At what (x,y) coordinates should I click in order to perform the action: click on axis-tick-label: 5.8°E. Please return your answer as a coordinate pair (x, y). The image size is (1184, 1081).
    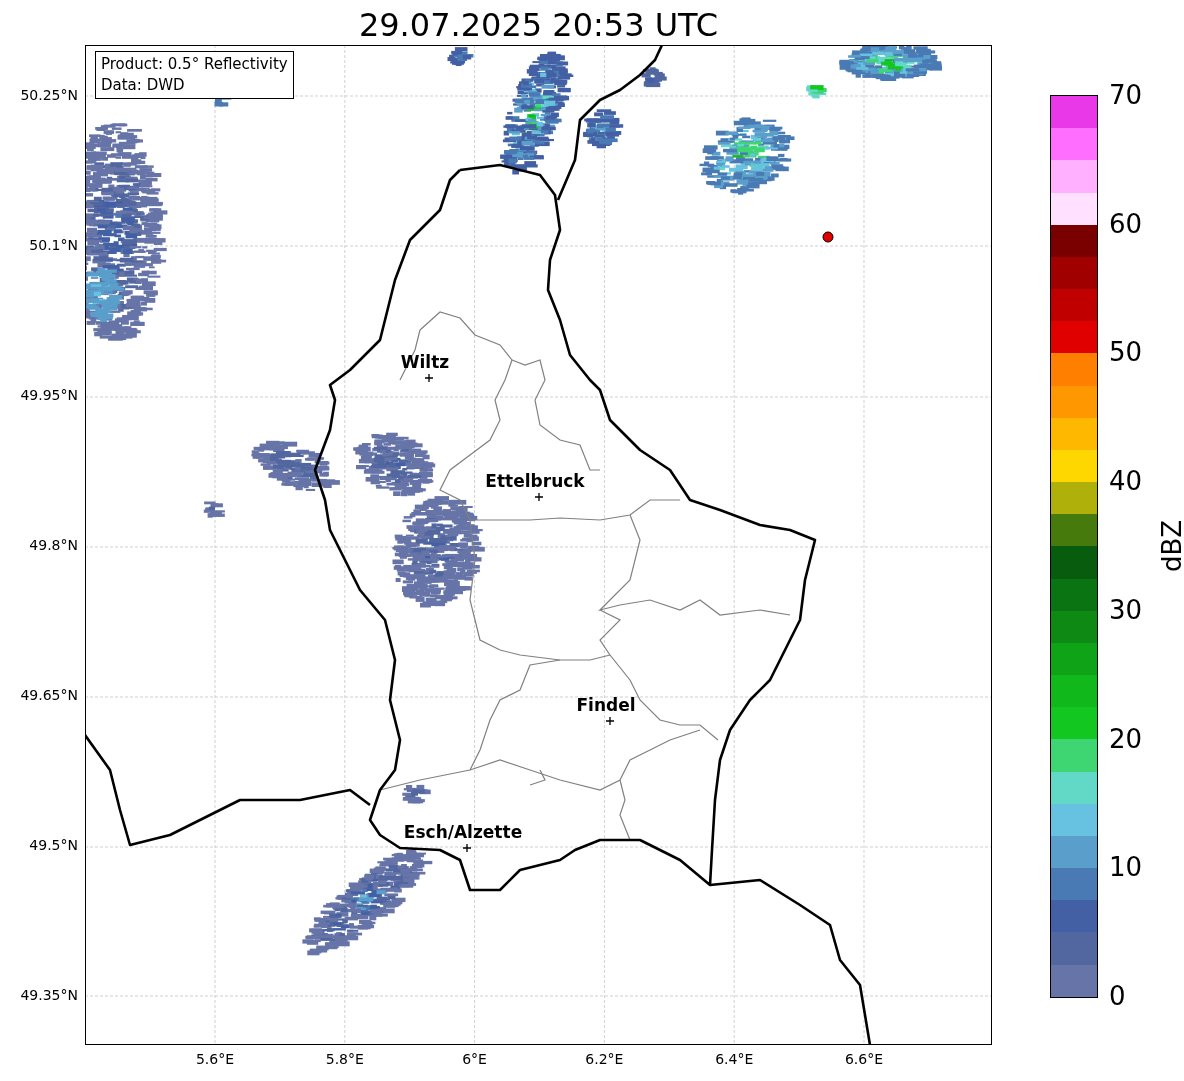
    Looking at the image, I should click on (344, 1059).